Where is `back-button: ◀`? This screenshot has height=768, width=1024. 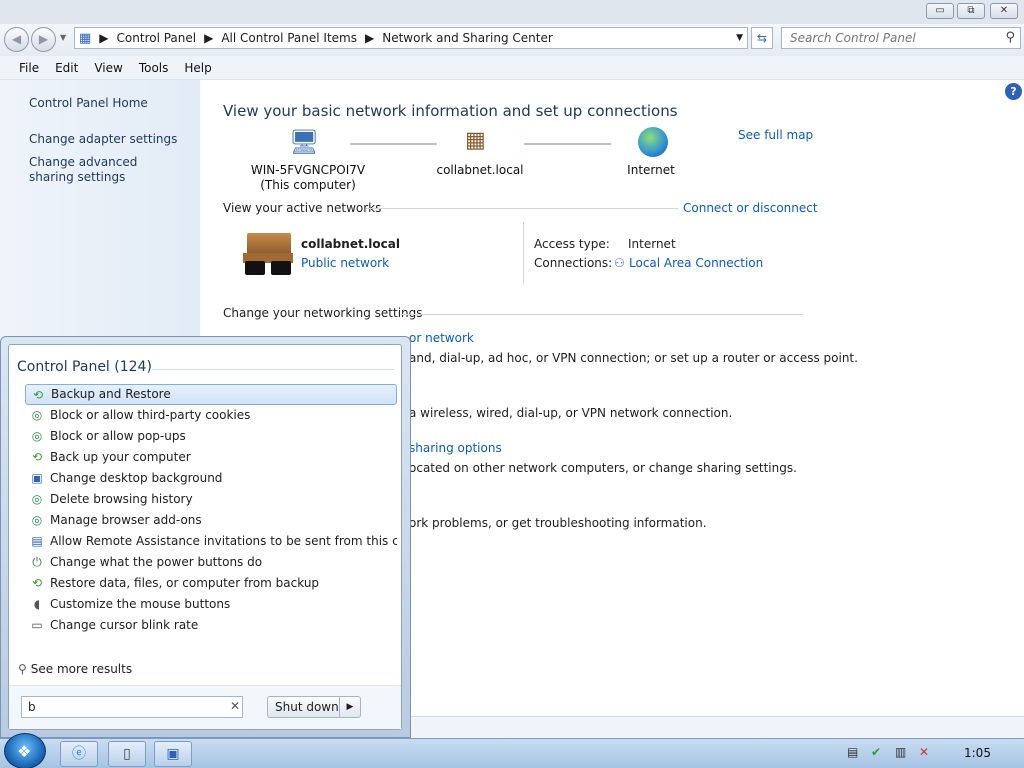
back-button: ◀ is located at coordinates (16, 39).